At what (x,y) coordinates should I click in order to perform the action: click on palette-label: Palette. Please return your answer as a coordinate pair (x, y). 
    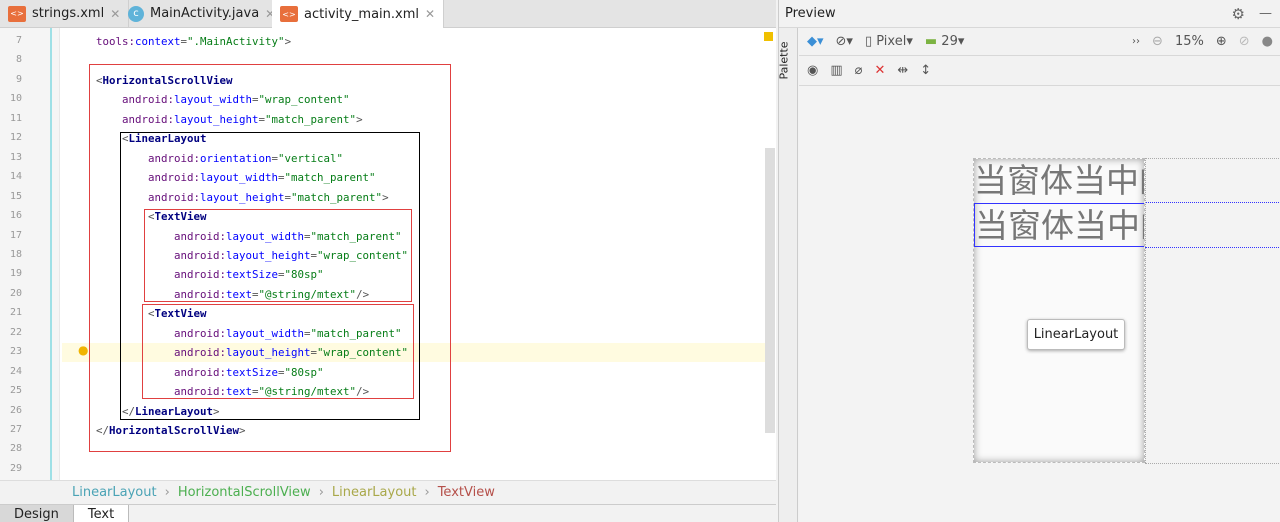
    Looking at the image, I should click on (784, 60).